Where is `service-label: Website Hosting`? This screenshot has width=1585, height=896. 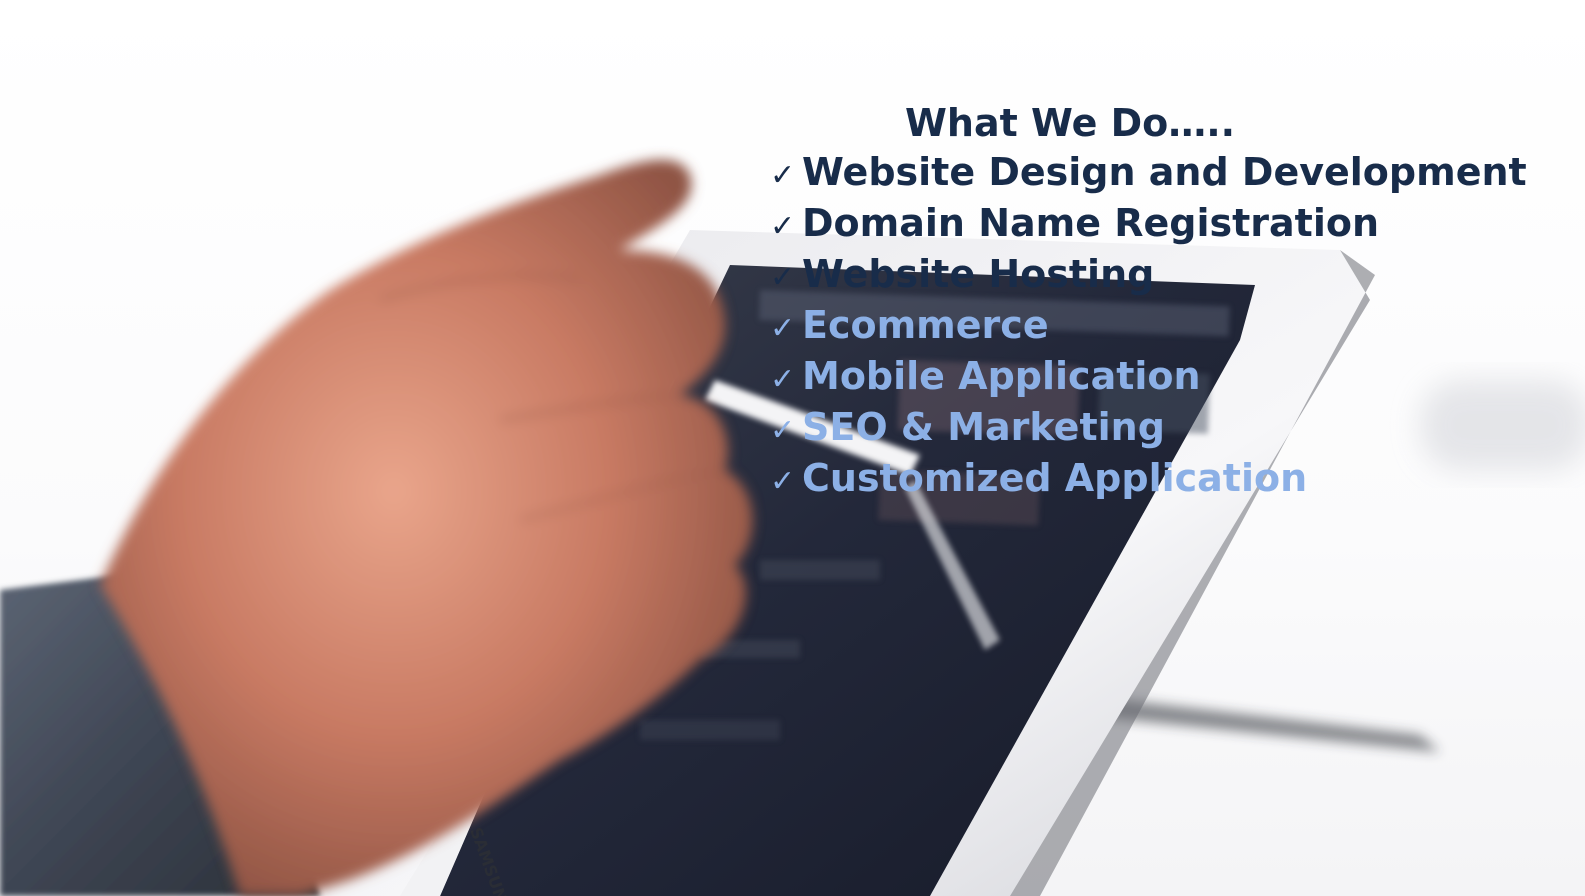
service-label: Website Hosting is located at coordinates (978, 274).